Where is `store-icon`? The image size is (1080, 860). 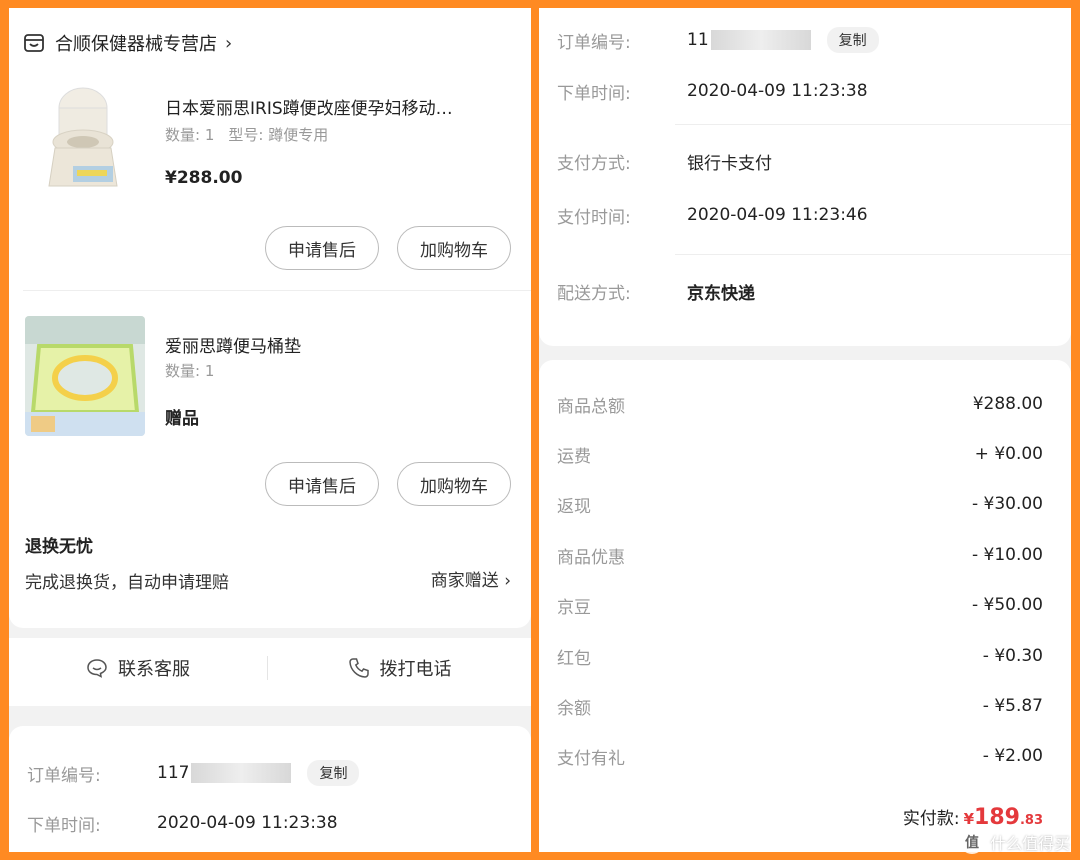
store-icon is located at coordinates (34, 43).